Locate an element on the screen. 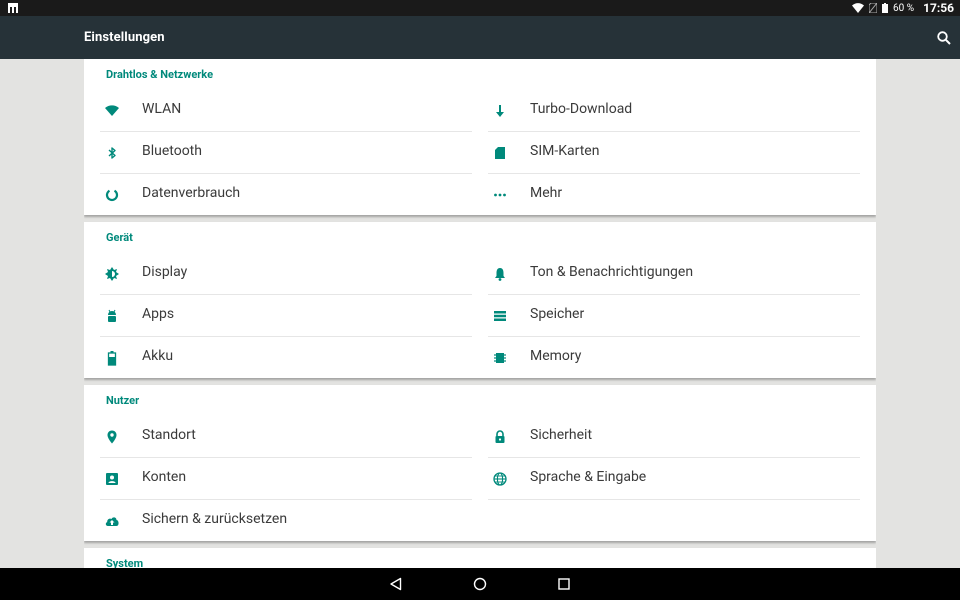  setting-location: Standort is located at coordinates (286, 437).